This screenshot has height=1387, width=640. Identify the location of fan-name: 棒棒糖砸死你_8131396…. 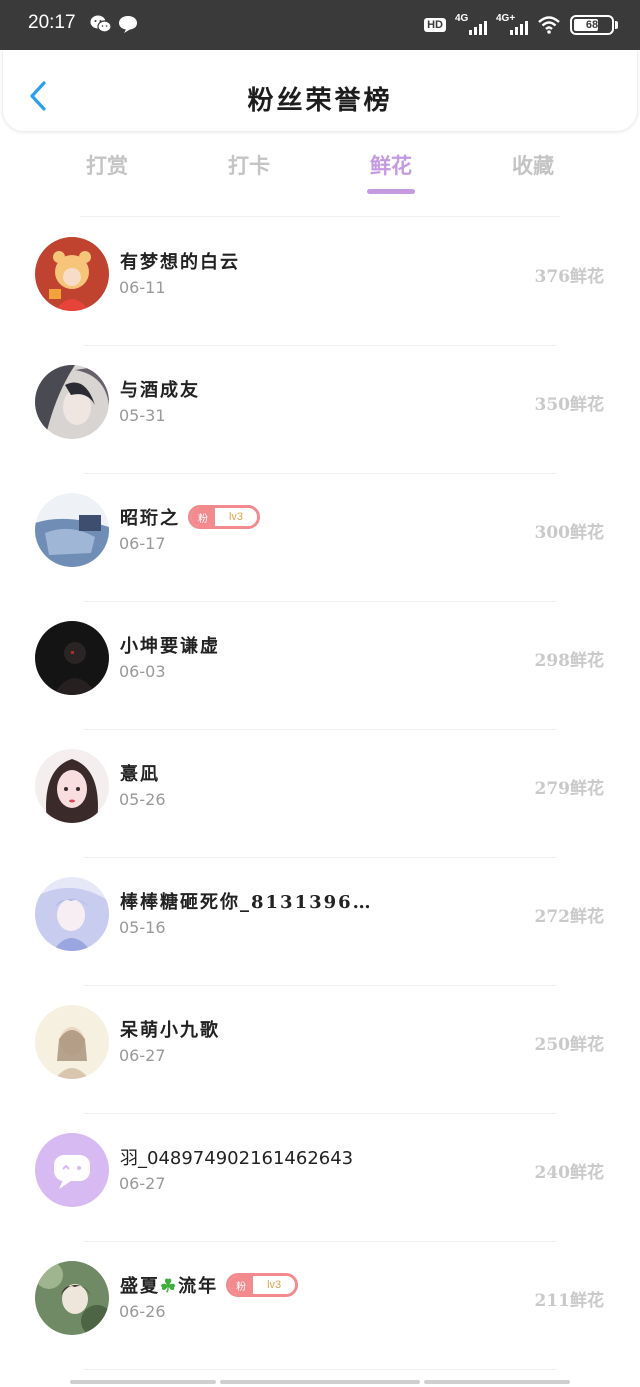
(246, 902).